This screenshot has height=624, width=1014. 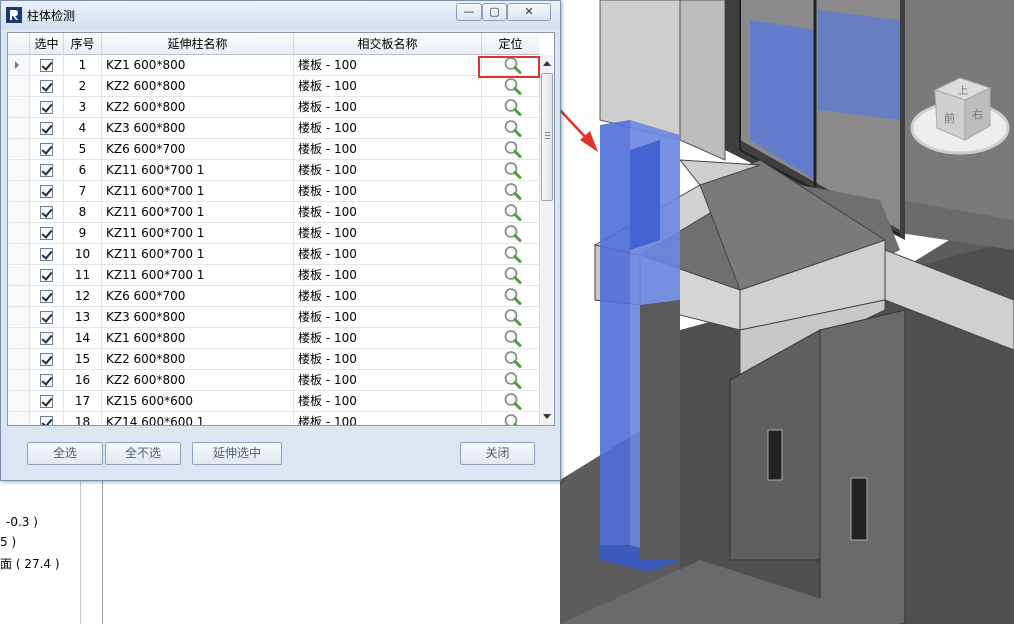 What do you see at coordinates (65, 453) in the screenshot?
I see `select-all-button: 全选` at bounding box center [65, 453].